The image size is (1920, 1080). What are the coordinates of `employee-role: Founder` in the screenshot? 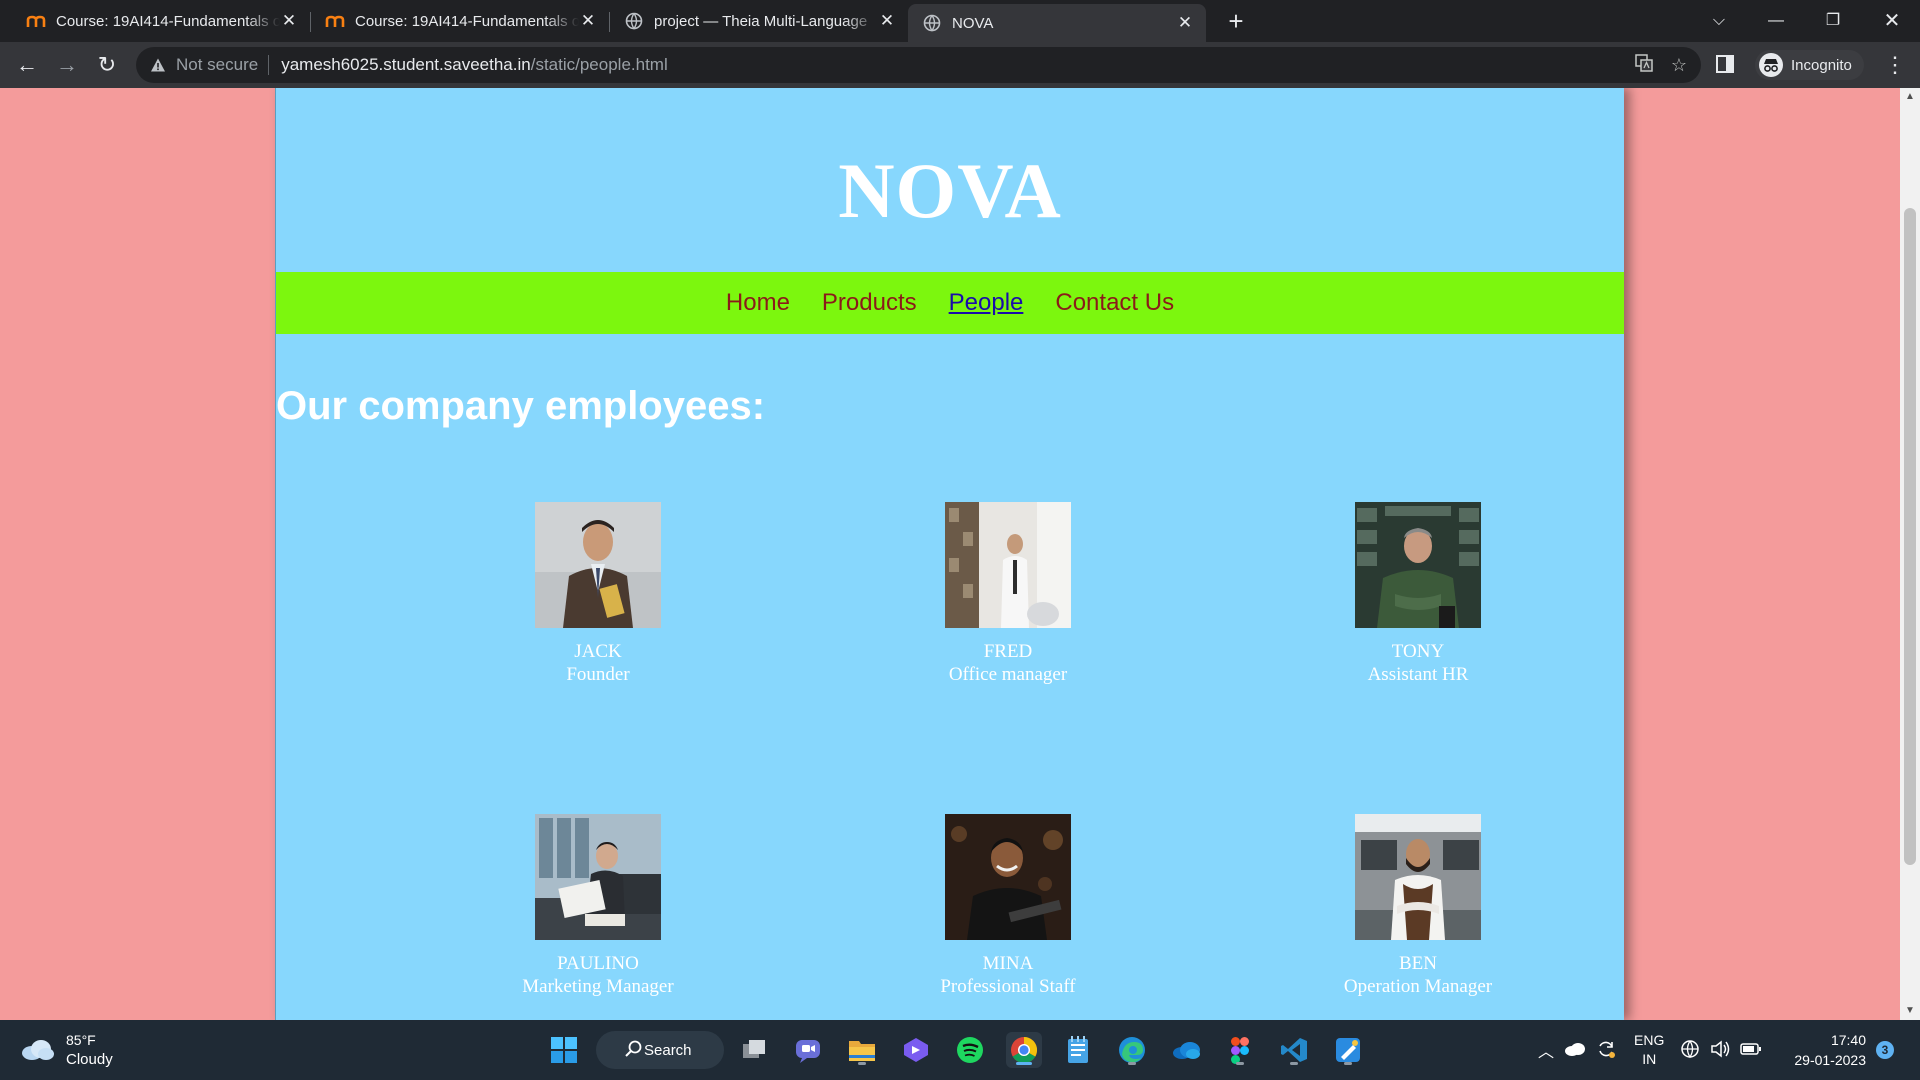 It's located at (598, 674).